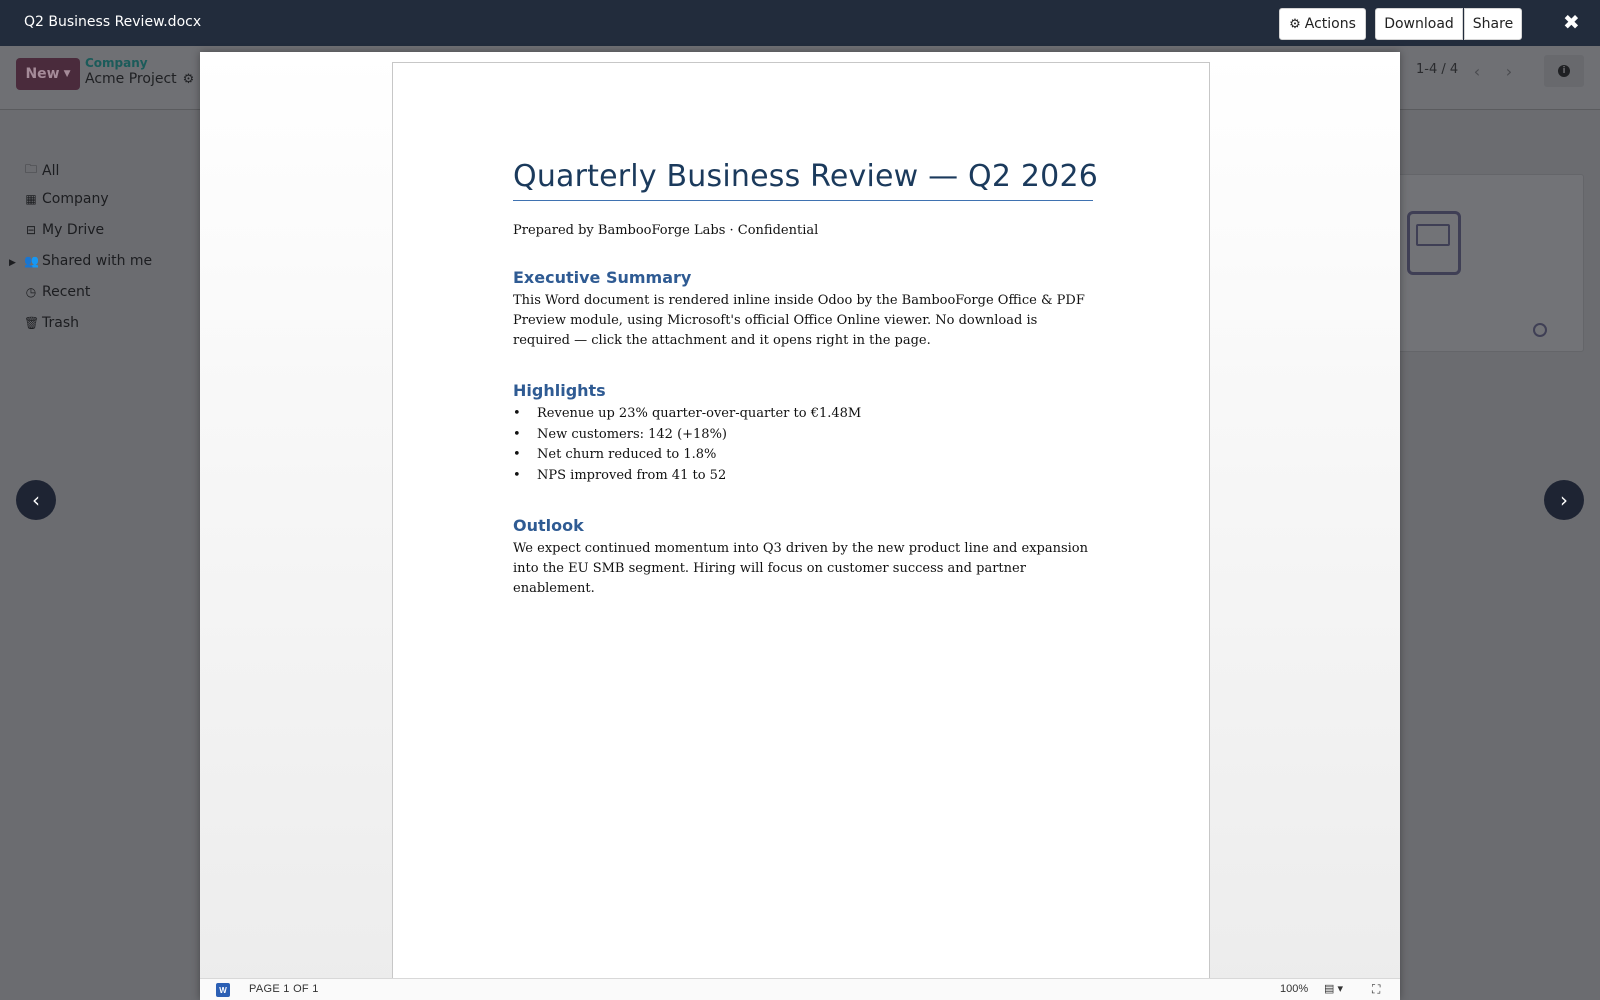 This screenshot has width=1600, height=1000. I want to click on section-heading: Executive Summary, so click(602, 277).